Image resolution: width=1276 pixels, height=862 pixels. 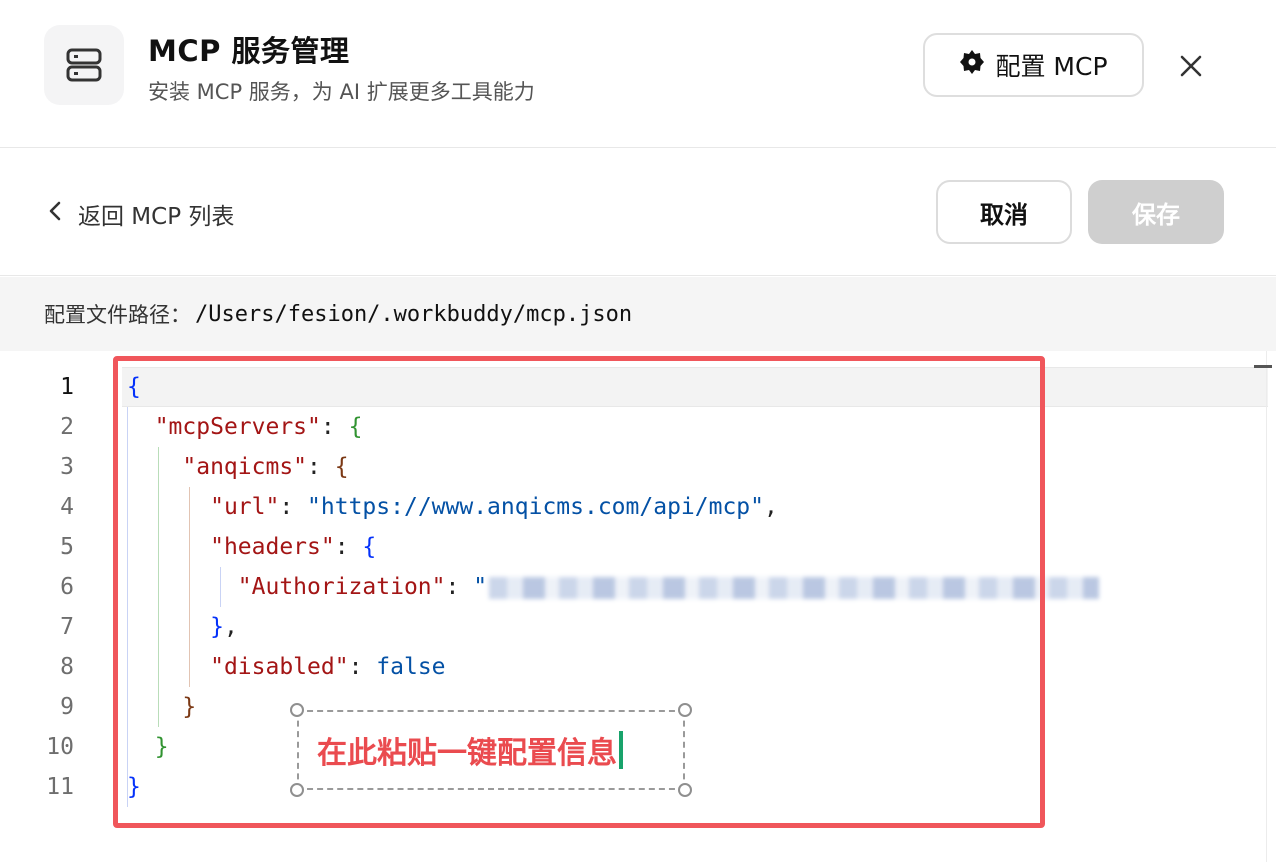 I want to click on line-number: 7, so click(x=67, y=627).